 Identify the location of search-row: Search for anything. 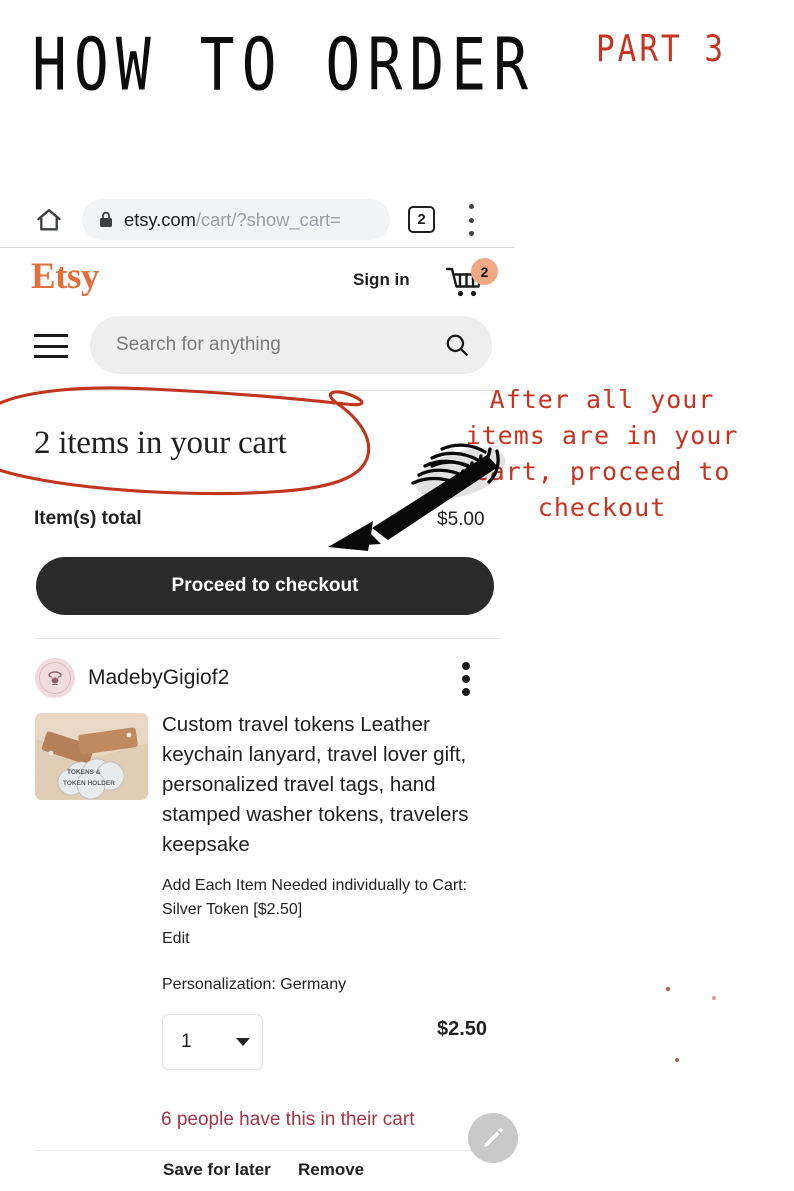
(257, 346).